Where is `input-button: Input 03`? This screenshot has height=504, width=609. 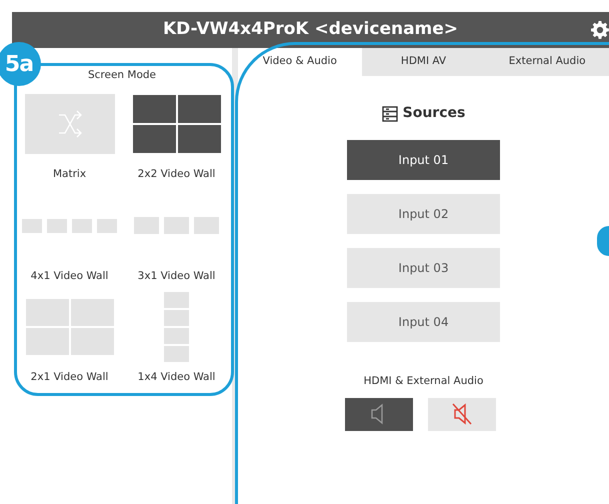 input-button: Input 03 is located at coordinates (423, 268).